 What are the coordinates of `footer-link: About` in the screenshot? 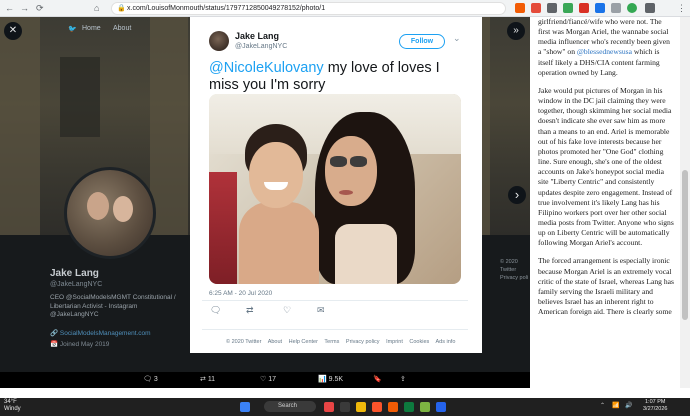 It's located at (275, 342).